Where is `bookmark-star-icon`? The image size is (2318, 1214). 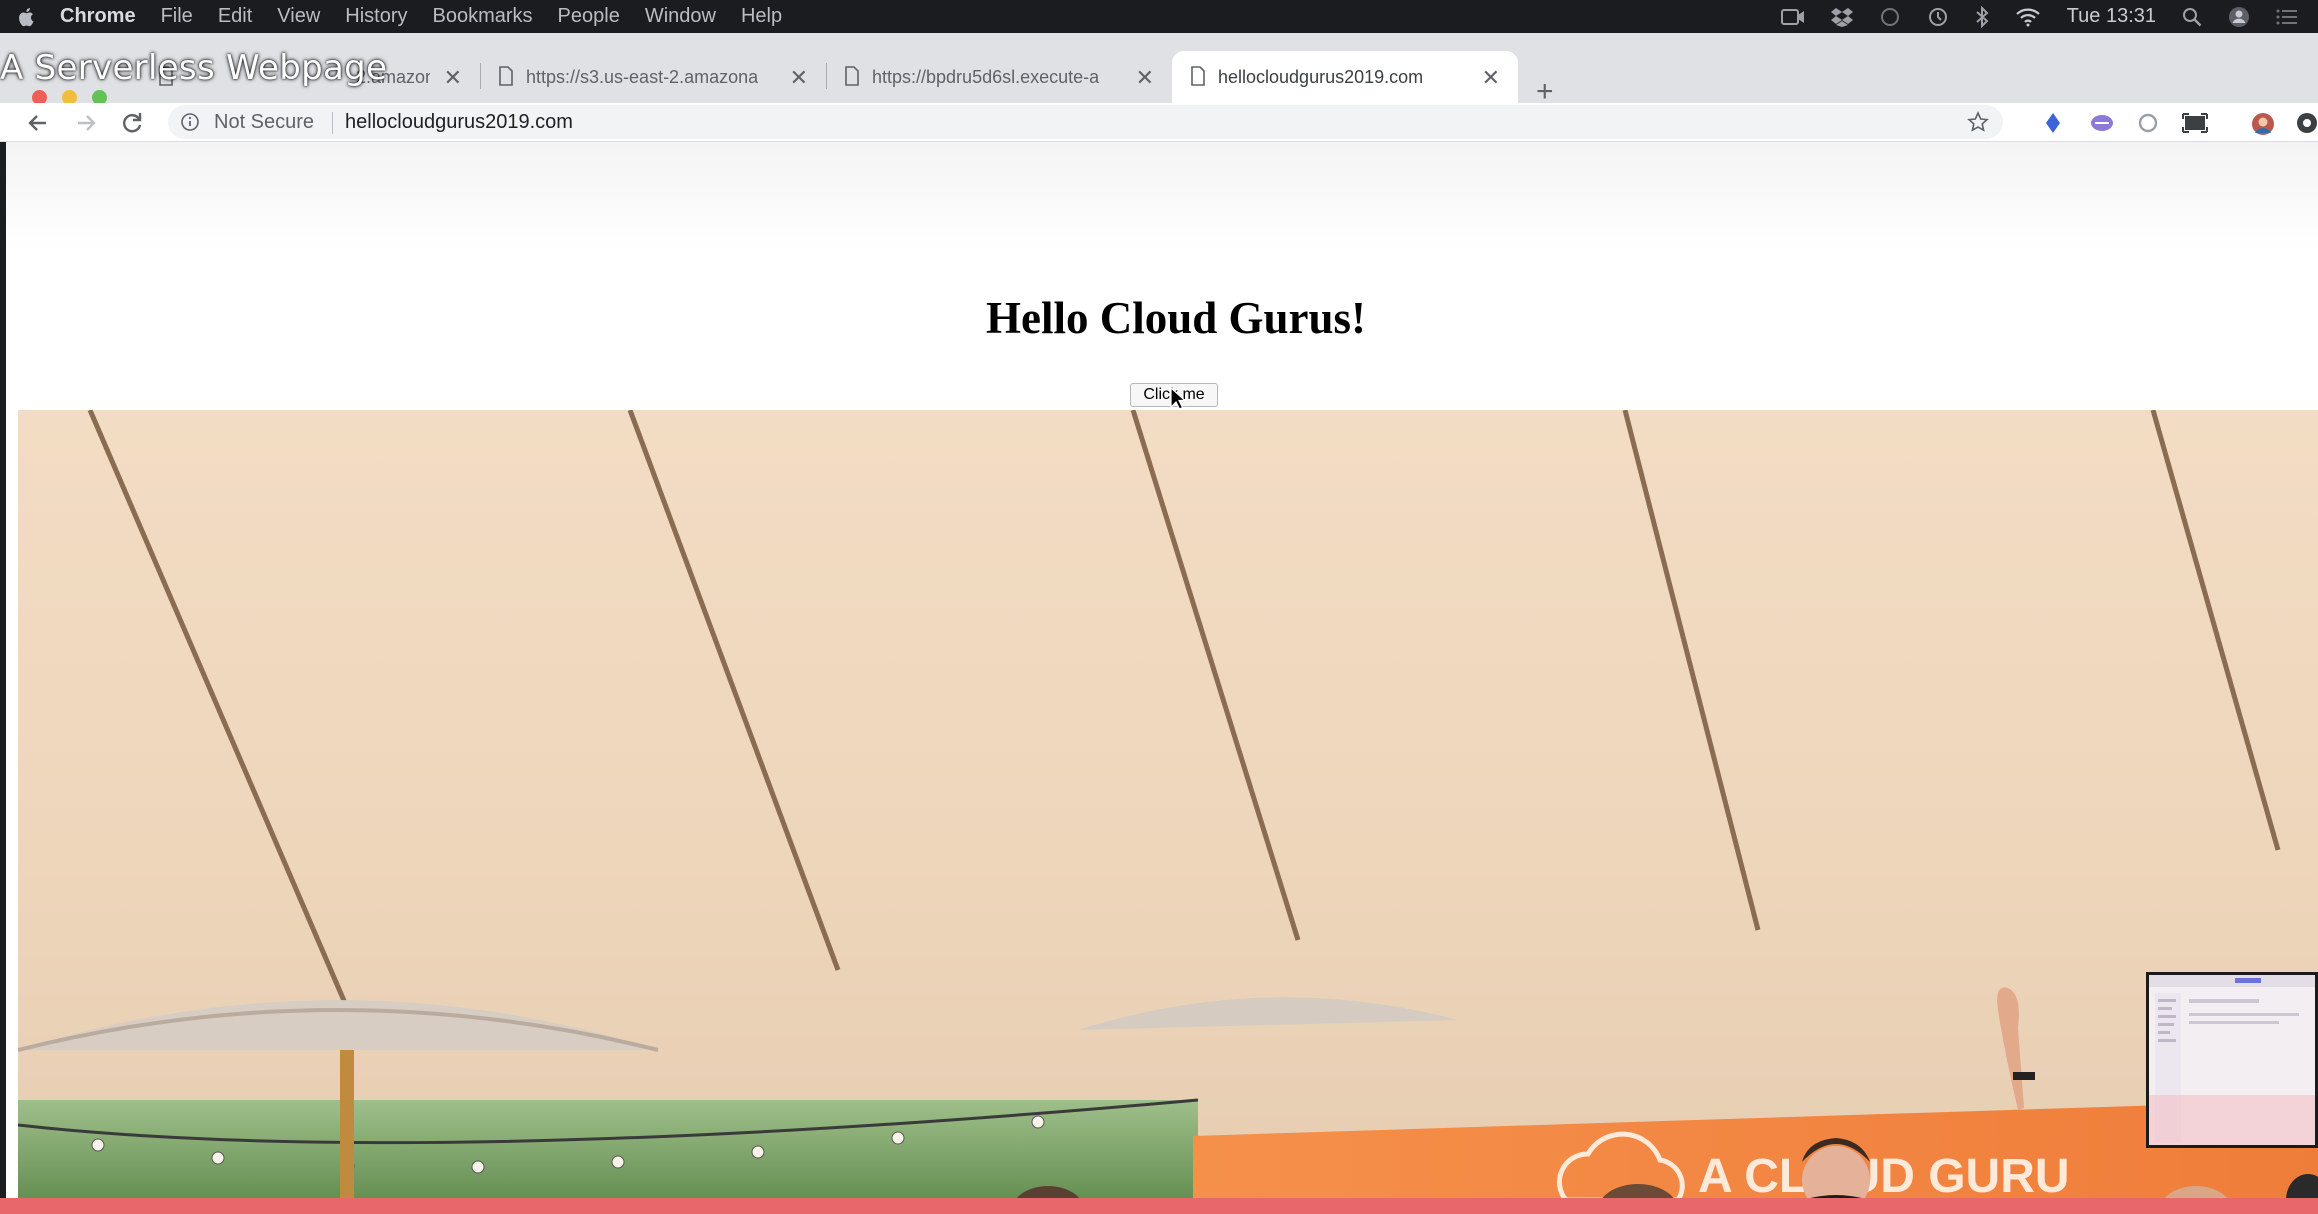 bookmark-star-icon is located at coordinates (1978, 122).